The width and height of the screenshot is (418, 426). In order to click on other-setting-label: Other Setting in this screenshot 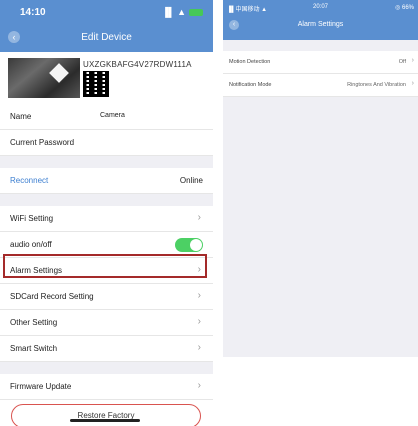, I will do `click(34, 322)`.